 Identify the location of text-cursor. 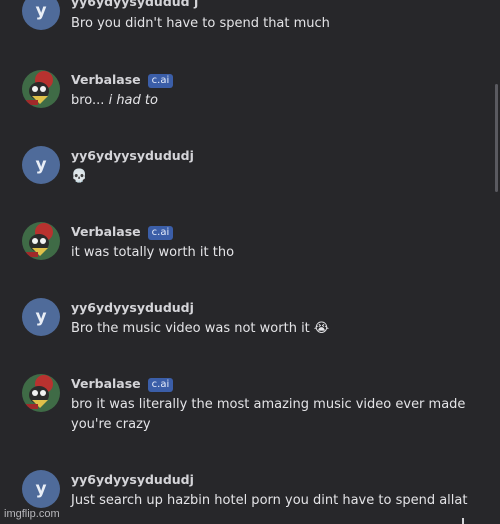
(463, 521).